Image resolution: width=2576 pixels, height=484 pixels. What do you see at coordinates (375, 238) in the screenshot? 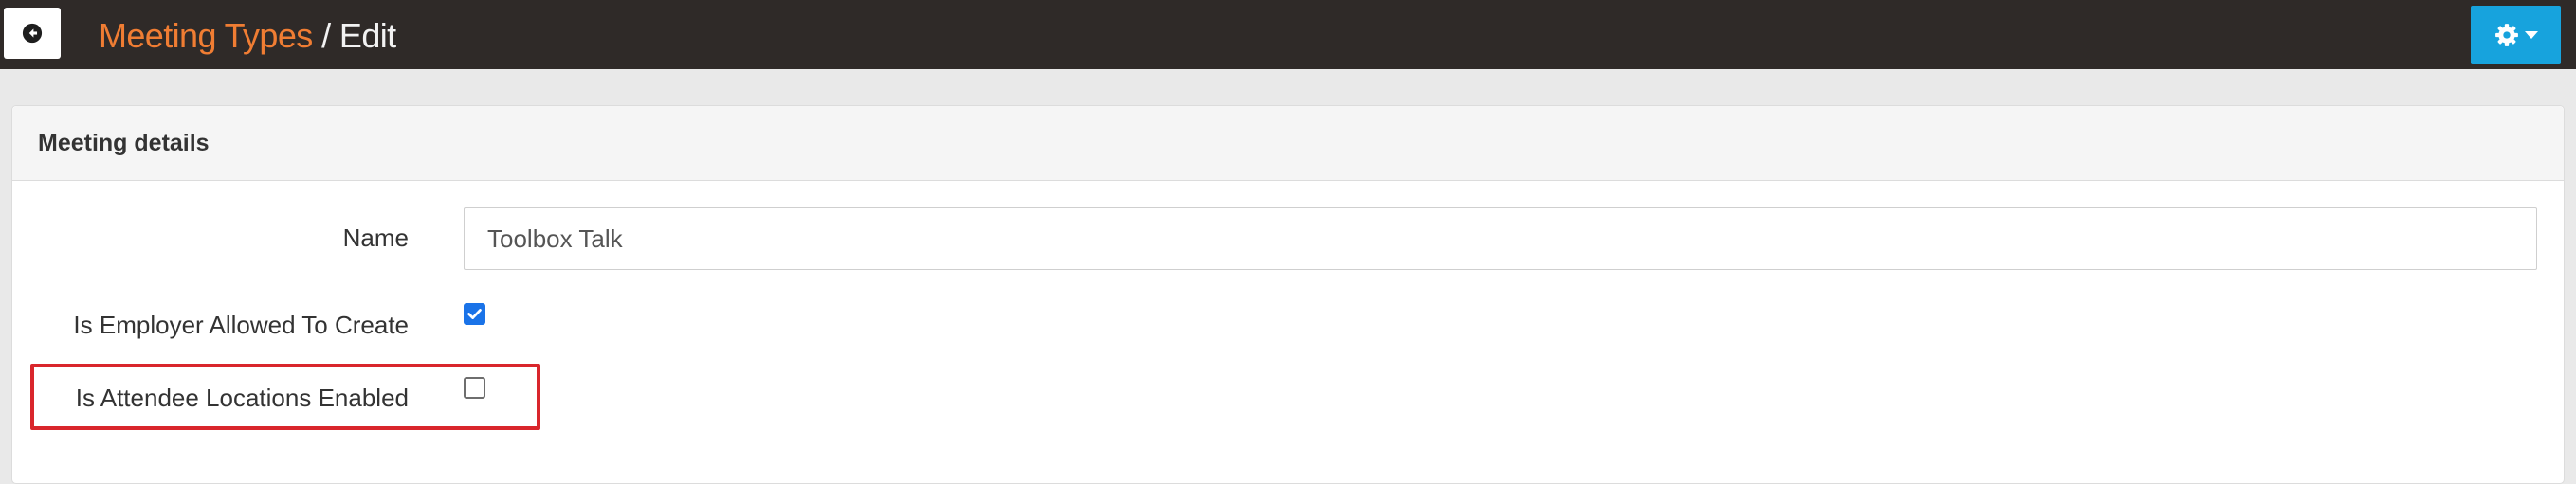
I see `name-label: Name` at bounding box center [375, 238].